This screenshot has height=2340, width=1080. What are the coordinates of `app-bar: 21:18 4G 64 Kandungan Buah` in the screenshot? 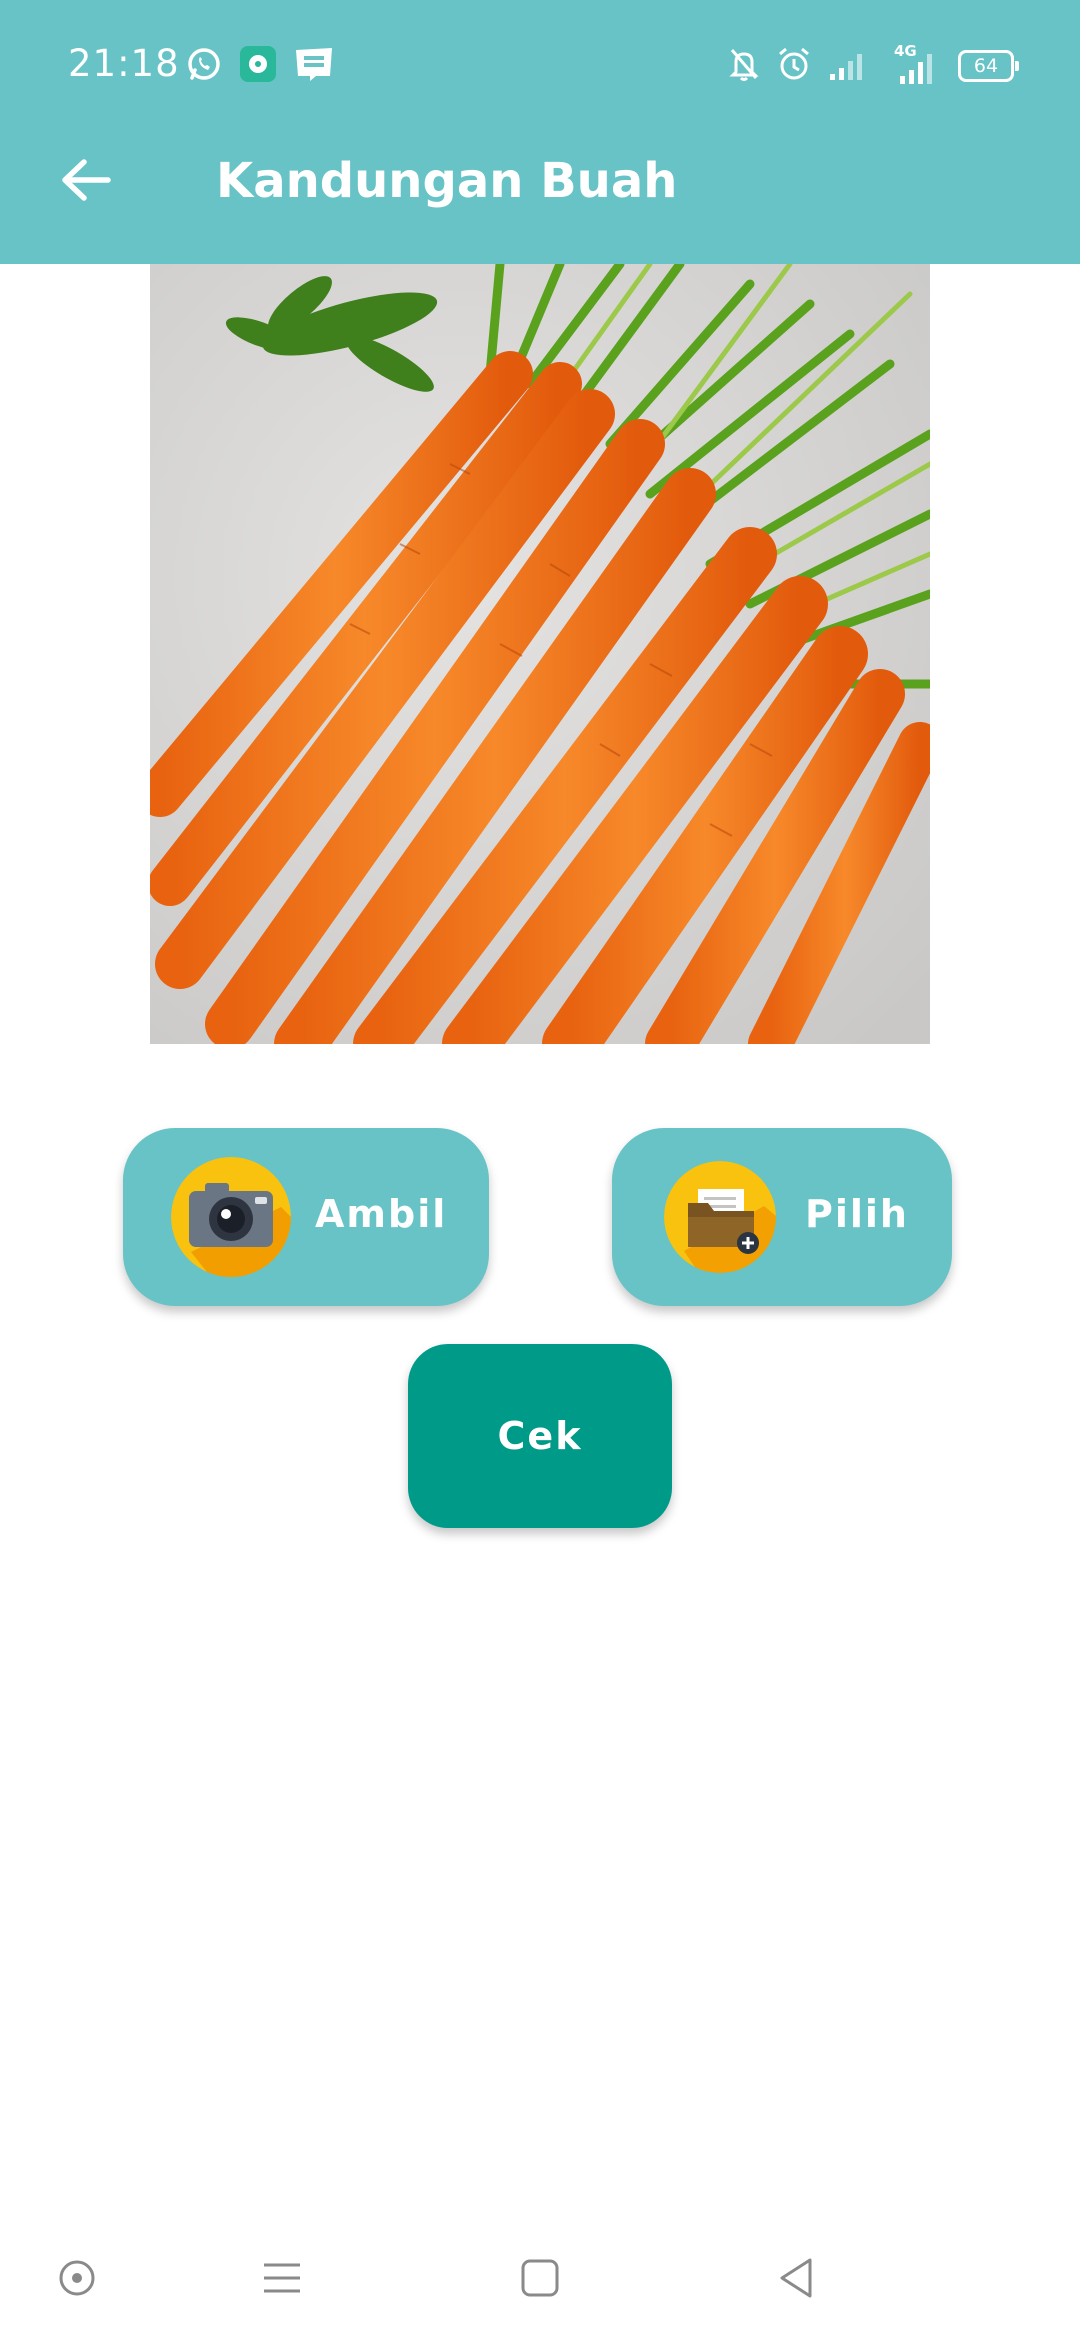 It's located at (540, 132).